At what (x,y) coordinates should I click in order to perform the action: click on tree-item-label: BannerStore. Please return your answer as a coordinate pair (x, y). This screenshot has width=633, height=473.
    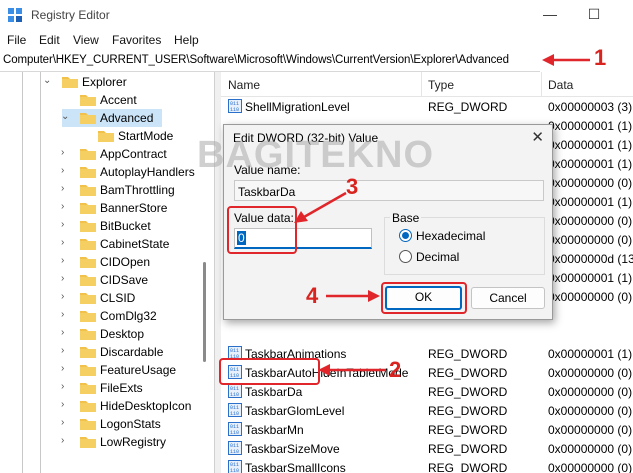
    Looking at the image, I should click on (133, 208).